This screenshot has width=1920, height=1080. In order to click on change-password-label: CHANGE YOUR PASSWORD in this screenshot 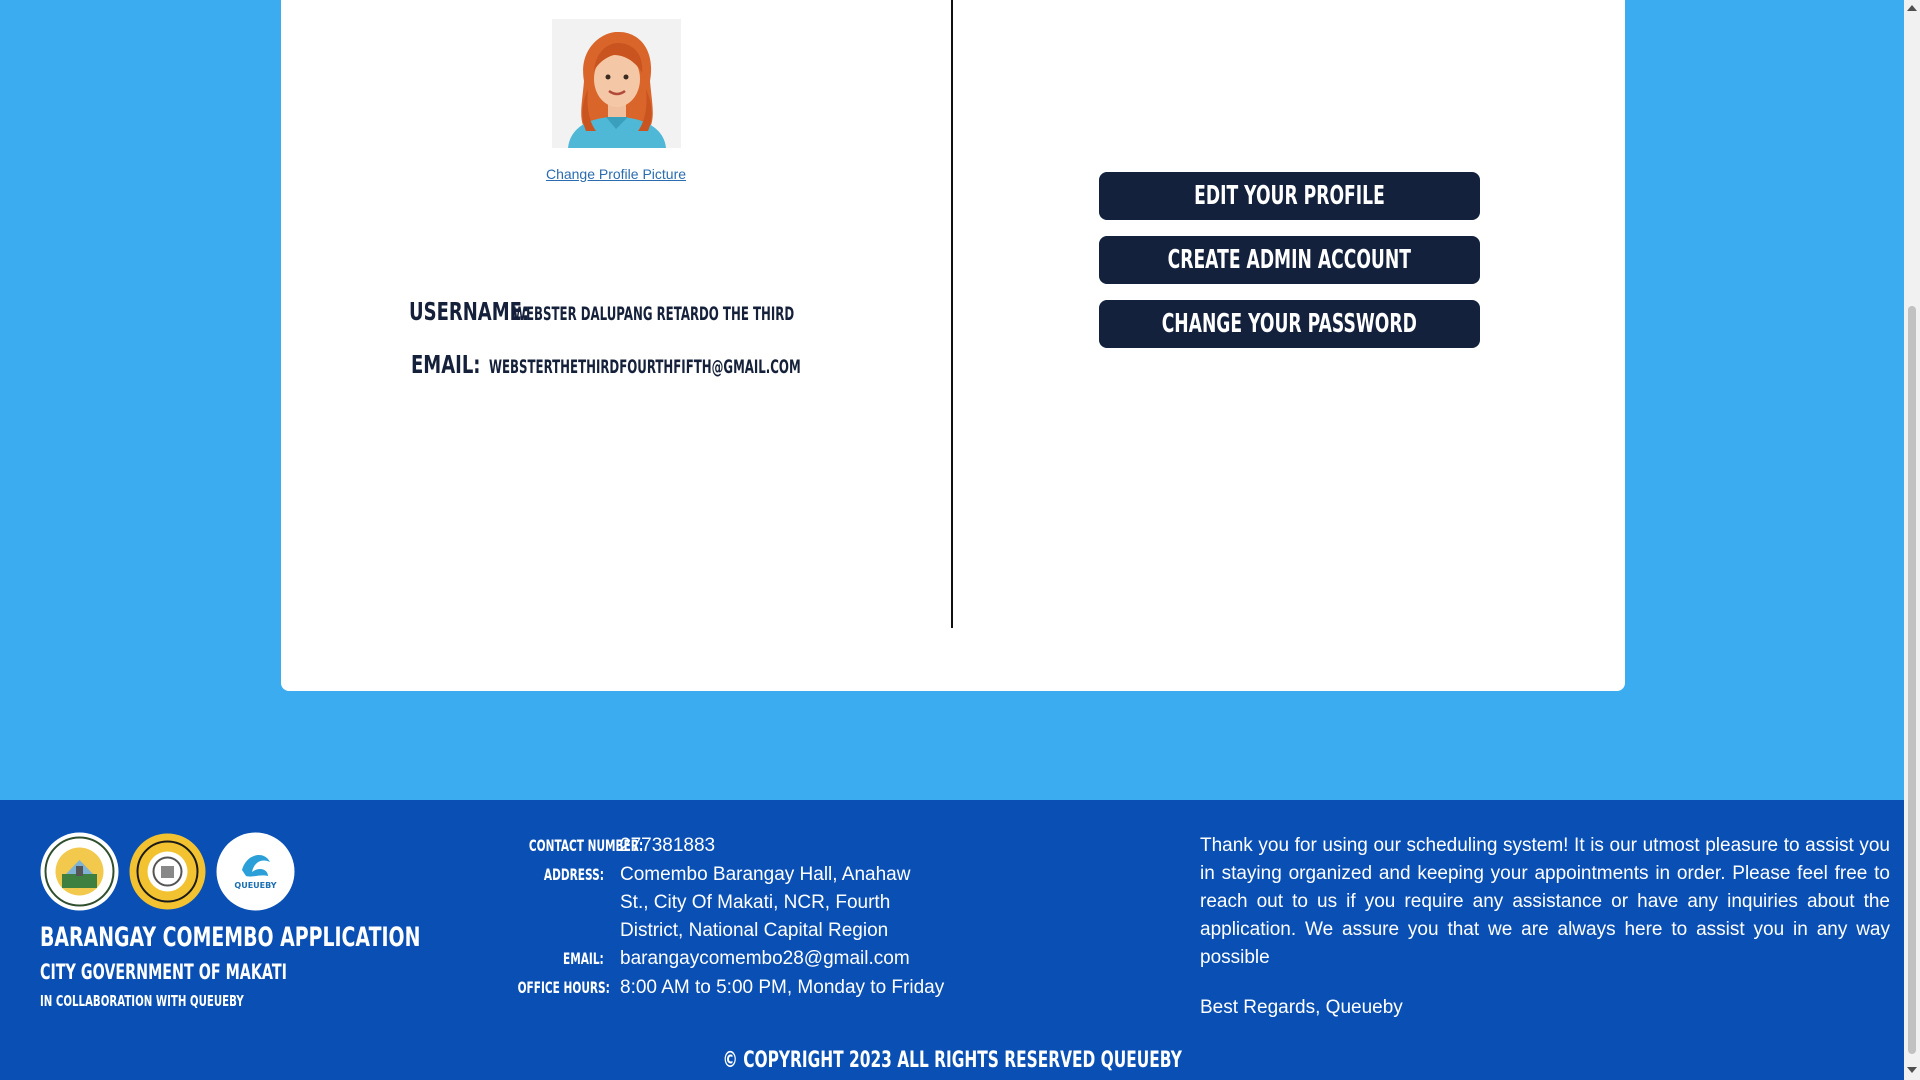, I will do `click(1289, 324)`.